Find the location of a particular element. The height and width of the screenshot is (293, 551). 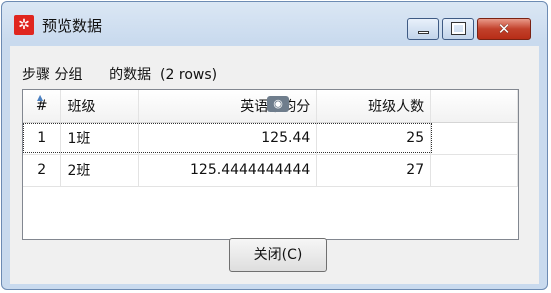

window-title: 预览数据 is located at coordinates (72, 26).